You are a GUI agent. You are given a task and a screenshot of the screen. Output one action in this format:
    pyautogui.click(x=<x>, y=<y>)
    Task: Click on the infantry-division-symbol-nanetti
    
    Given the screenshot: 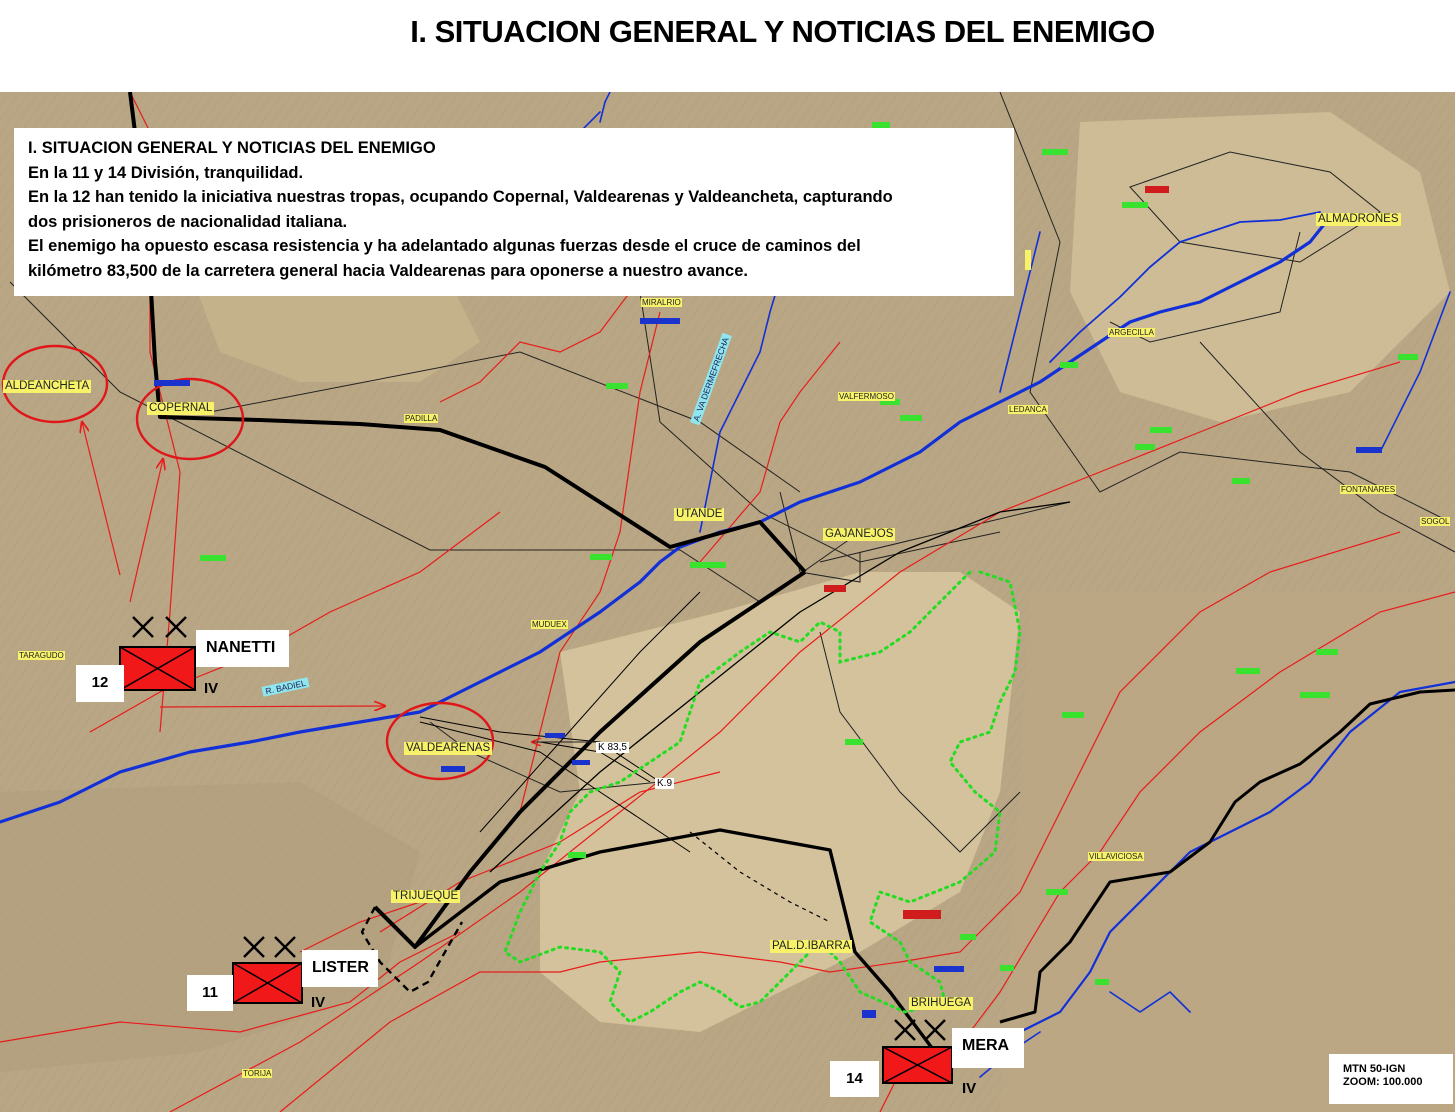 What is the action you would take?
    pyautogui.click(x=157, y=668)
    